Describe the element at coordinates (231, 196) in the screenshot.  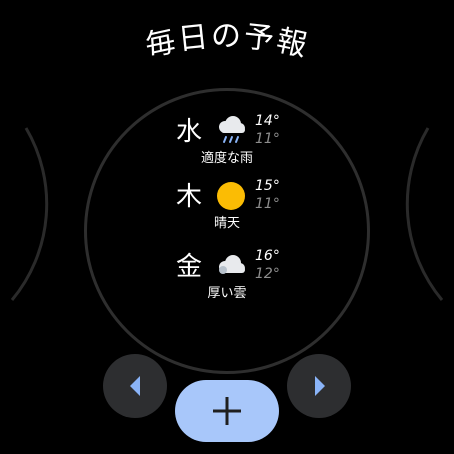
I see `sun-icon` at that location.